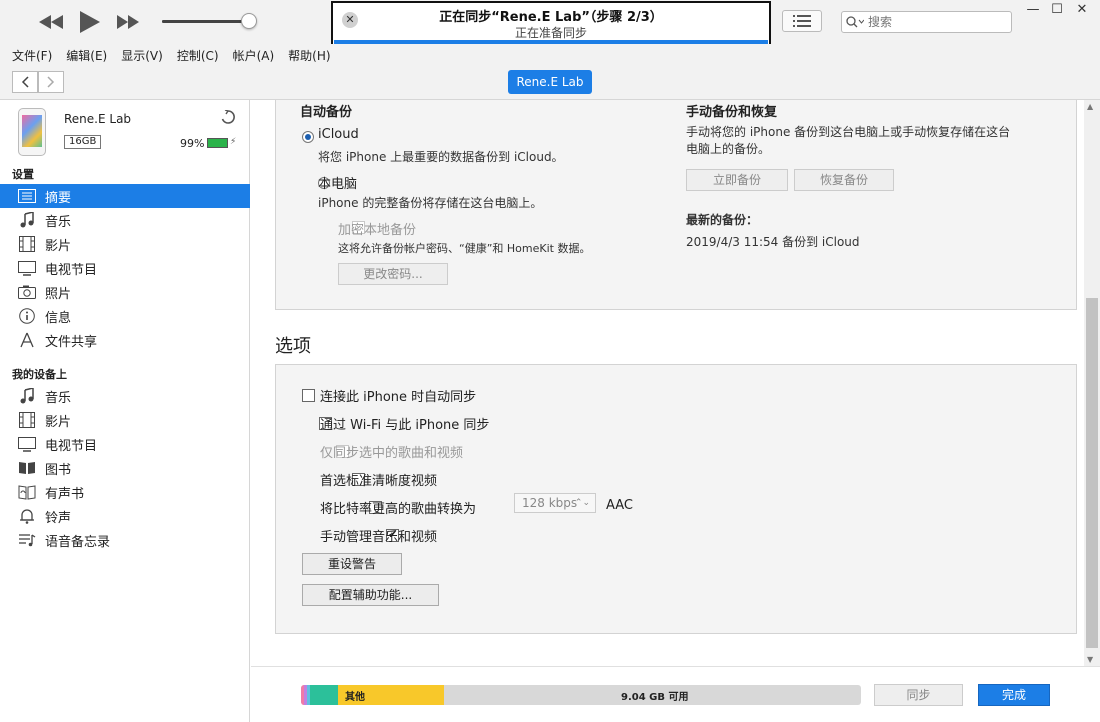 This screenshot has height=722, width=1100. I want to click on device-button: Rene.E Lab, so click(550, 82).